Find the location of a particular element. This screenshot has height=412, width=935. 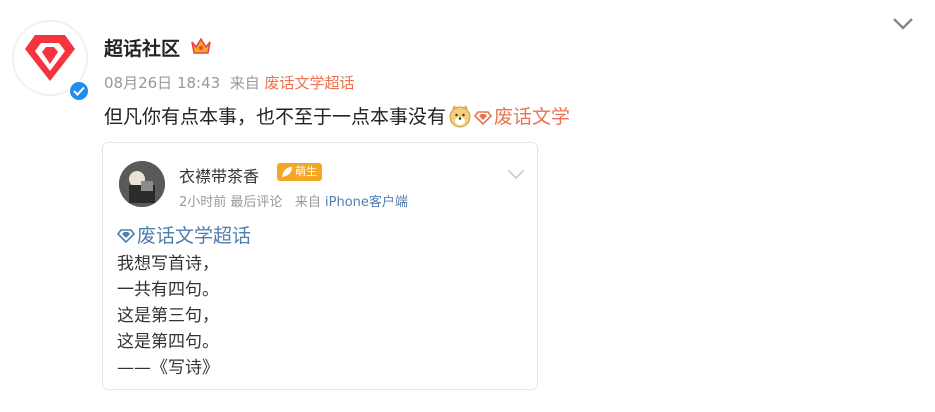

card-time-ago: 2小时前 is located at coordinates (202, 202).